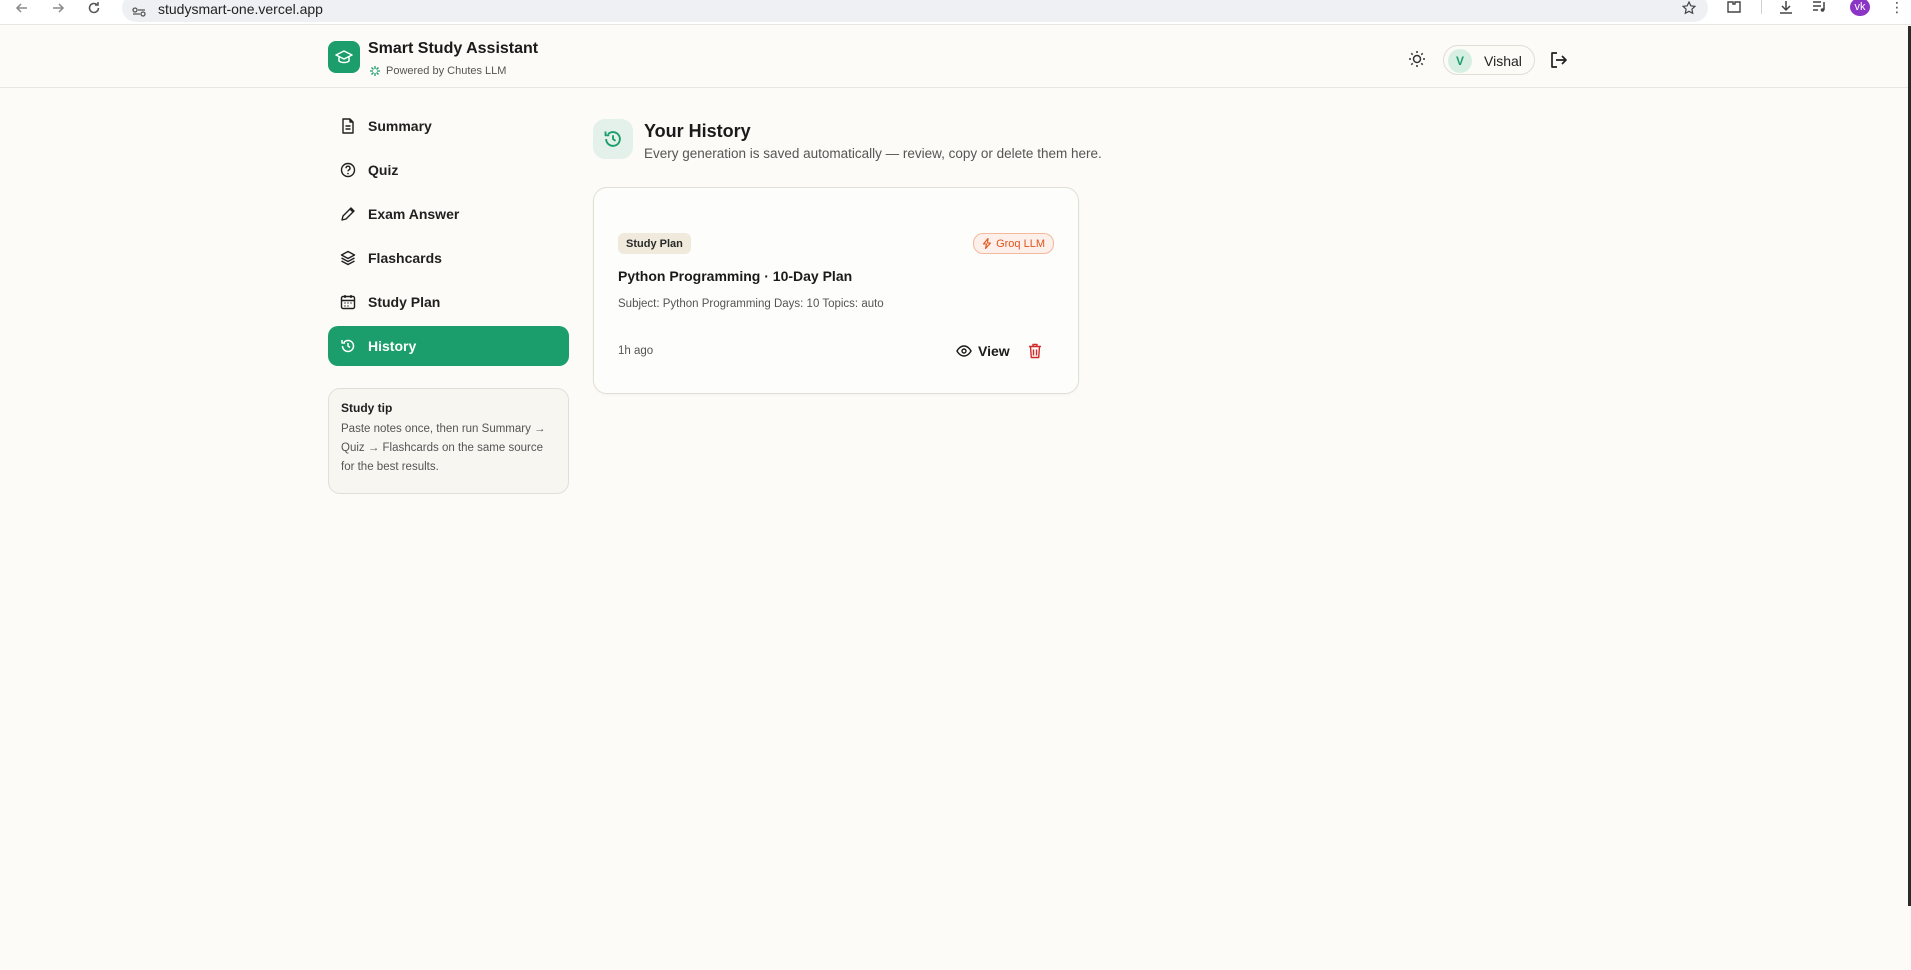 Image resolution: width=1911 pixels, height=970 pixels. Describe the element at coordinates (348, 214) in the screenshot. I see `pen-icon` at that location.